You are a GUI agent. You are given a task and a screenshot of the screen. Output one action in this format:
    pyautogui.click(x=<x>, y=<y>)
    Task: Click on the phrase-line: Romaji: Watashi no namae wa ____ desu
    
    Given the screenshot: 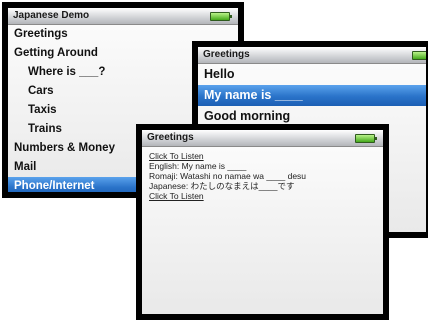 What is the action you would take?
    pyautogui.click(x=228, y=176)
    